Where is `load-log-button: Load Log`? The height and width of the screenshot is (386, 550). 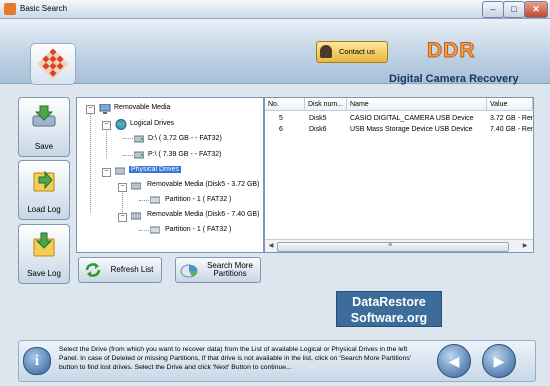
load-log-button: Load Log is located at coordinates (44, 190).